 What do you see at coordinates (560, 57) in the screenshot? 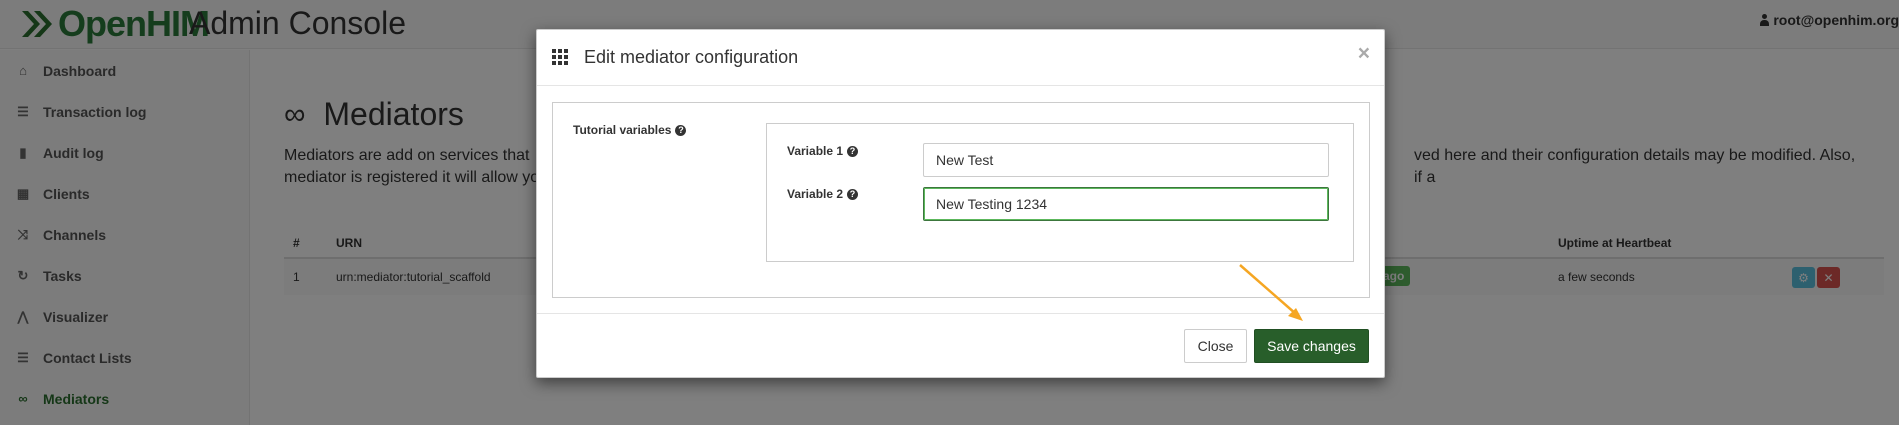
I see `th-grid-icon` at bounding box center [560, 57].